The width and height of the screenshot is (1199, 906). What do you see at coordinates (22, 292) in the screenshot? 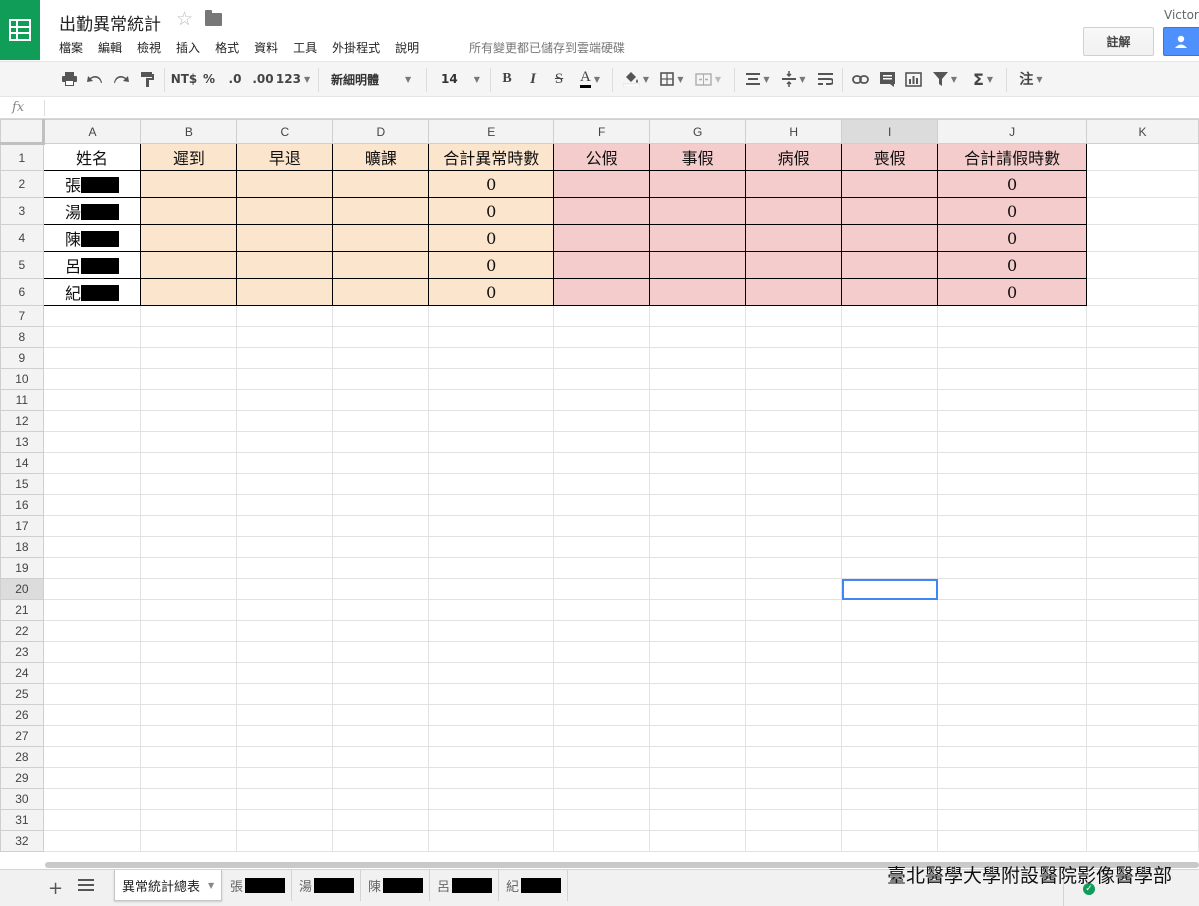
I see `row-header: 6` at bounding box center [22, 292].